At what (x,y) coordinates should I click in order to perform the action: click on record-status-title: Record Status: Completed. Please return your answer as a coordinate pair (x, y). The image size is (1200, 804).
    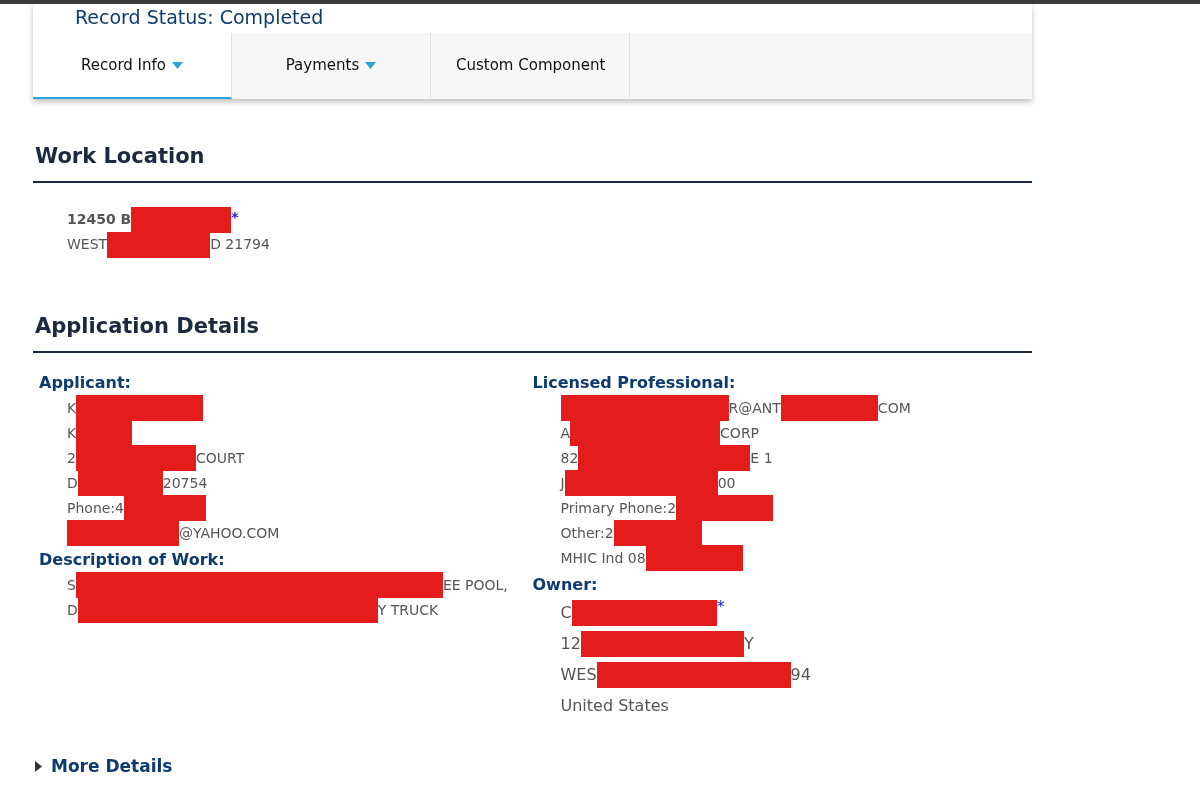
    Looking at the image, I should click on (199, 17).